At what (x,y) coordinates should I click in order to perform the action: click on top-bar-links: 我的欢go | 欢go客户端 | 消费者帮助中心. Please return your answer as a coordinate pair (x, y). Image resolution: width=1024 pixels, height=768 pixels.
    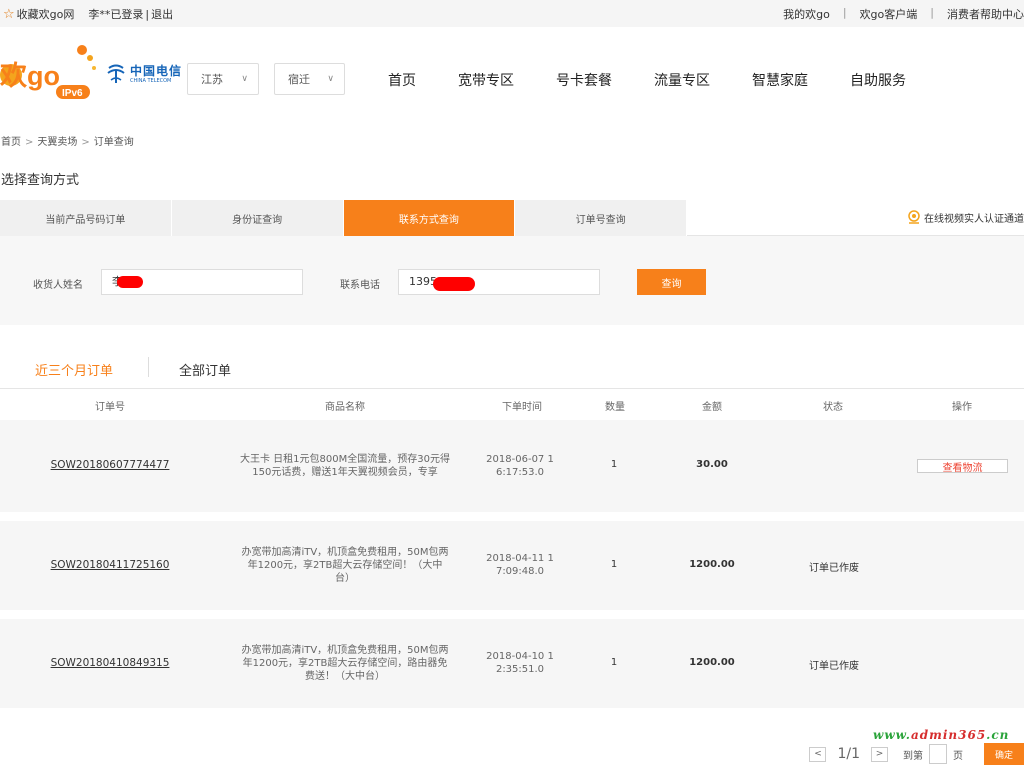
    Looking at the image, I should click on (903, 14).